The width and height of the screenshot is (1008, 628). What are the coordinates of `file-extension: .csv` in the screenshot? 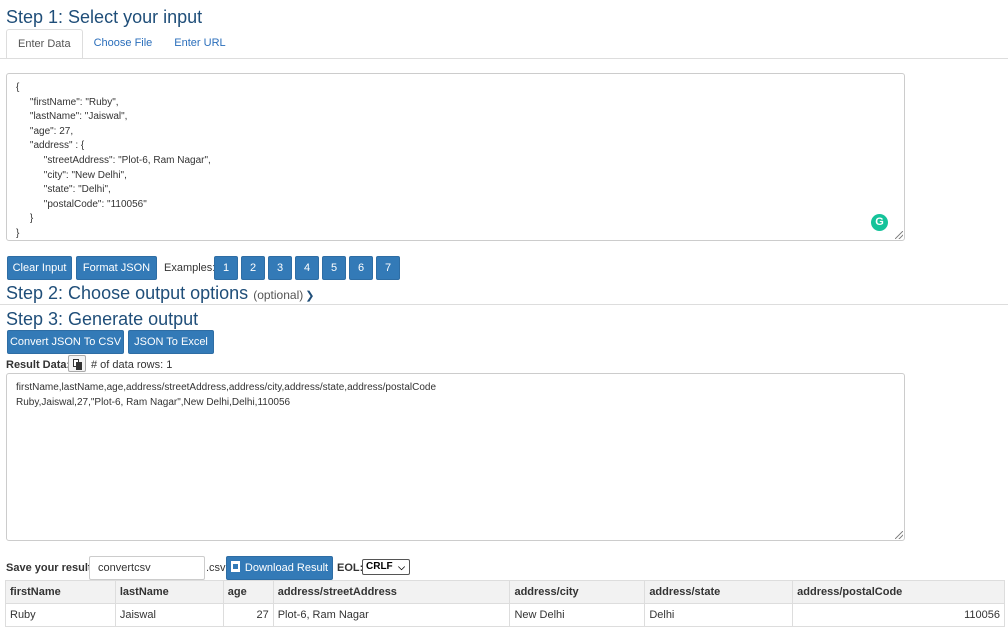 It's located at (216, 568).